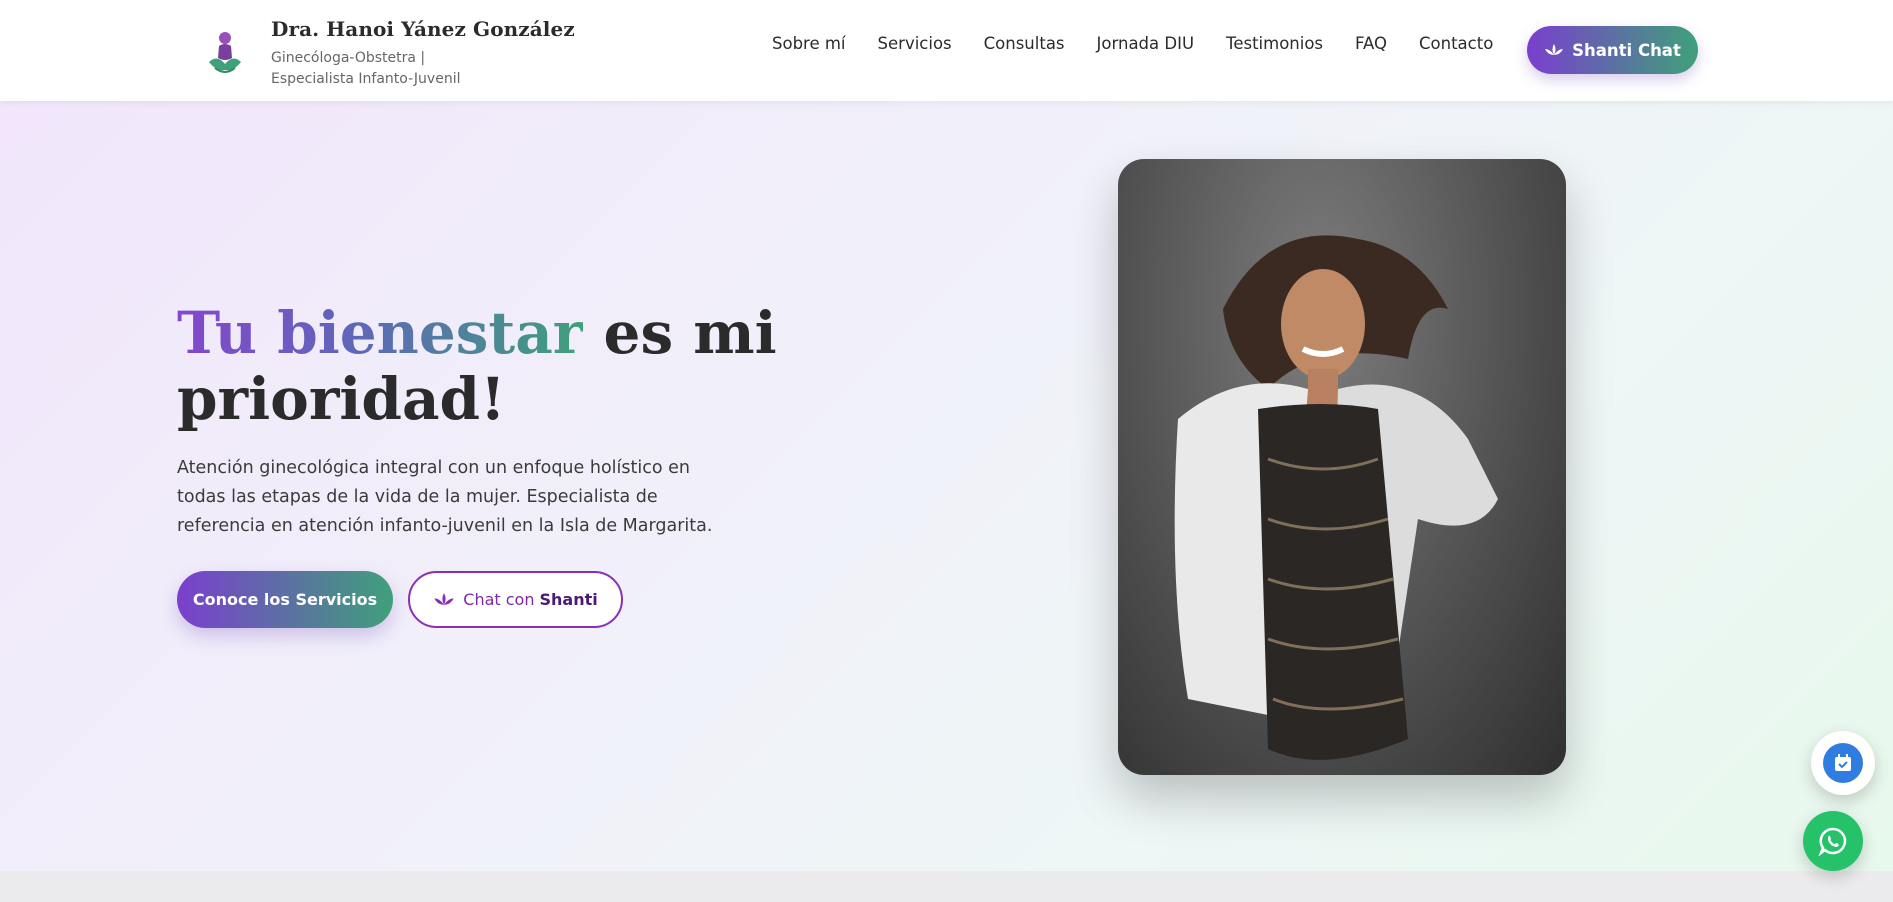 This screenshot has width=1893, height=902. What do you see at coordinates (568, 599) in the screenshot?
I see `chat-shanti-name: Shanti` at bounding box center [568, 599].